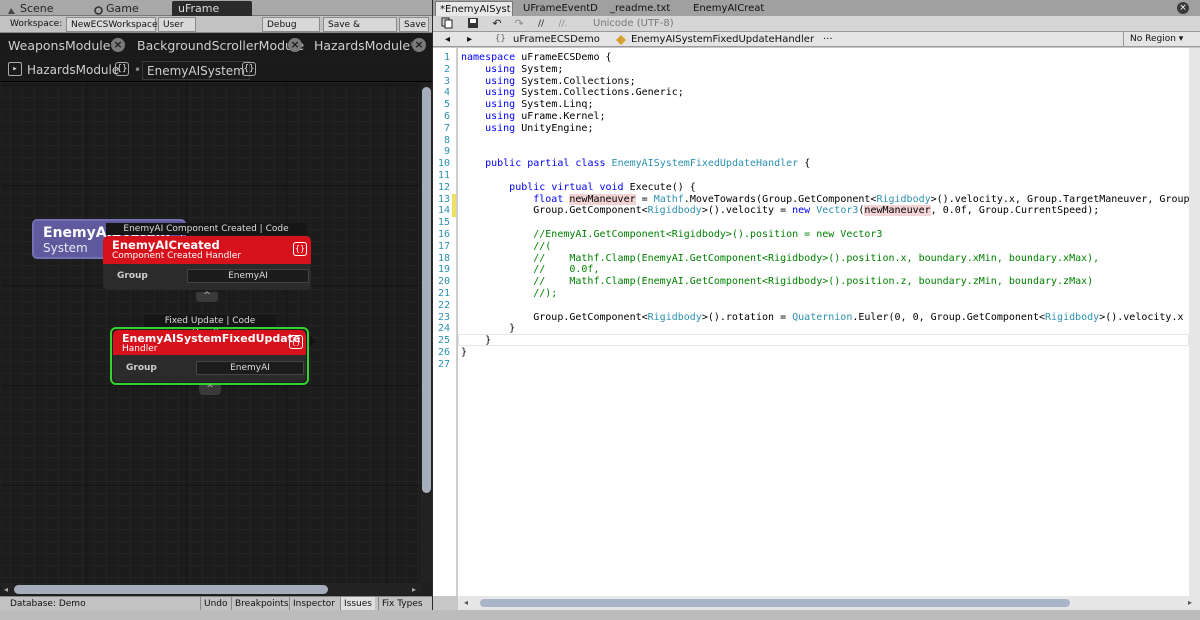 This screenshot has height=620, width=1200. What do you see at coordinates (177, 31) in the screenshot?
I see `user-dropdown: User A` at bounding box center [177, 31].